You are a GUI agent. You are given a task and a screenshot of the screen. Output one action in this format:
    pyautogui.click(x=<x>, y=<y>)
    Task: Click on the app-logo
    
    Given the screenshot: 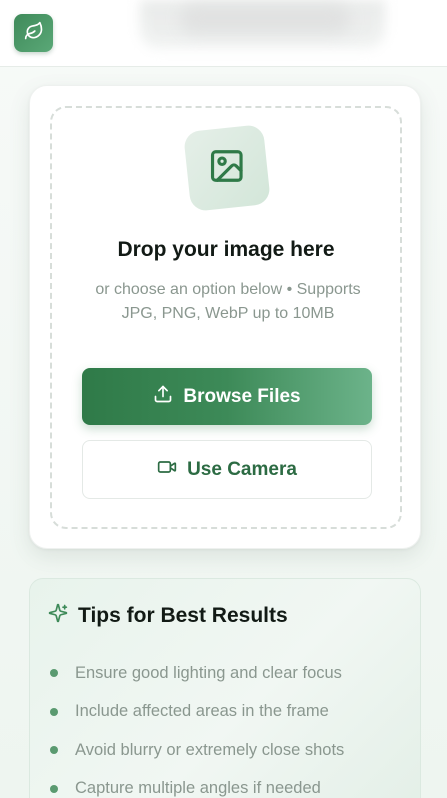 What is the action you would take?
    pyautogui.click(x=33, y=33)
    